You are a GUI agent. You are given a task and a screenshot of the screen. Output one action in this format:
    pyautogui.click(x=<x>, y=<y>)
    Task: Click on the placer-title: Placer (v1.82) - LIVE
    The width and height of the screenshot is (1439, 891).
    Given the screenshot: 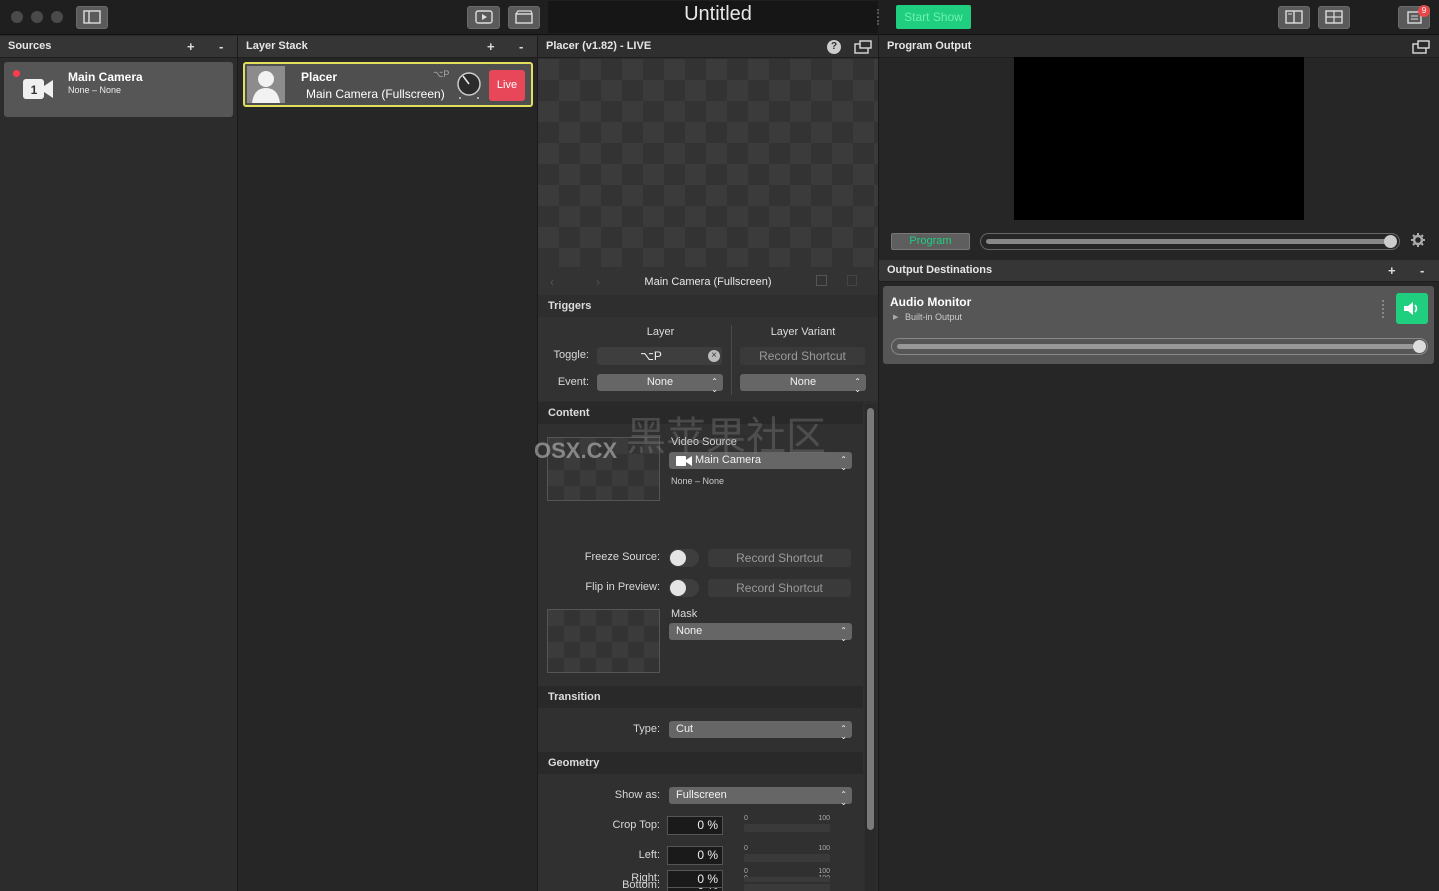 What is the action you would take?
    pyautogui.click(x=599, y=46)
    